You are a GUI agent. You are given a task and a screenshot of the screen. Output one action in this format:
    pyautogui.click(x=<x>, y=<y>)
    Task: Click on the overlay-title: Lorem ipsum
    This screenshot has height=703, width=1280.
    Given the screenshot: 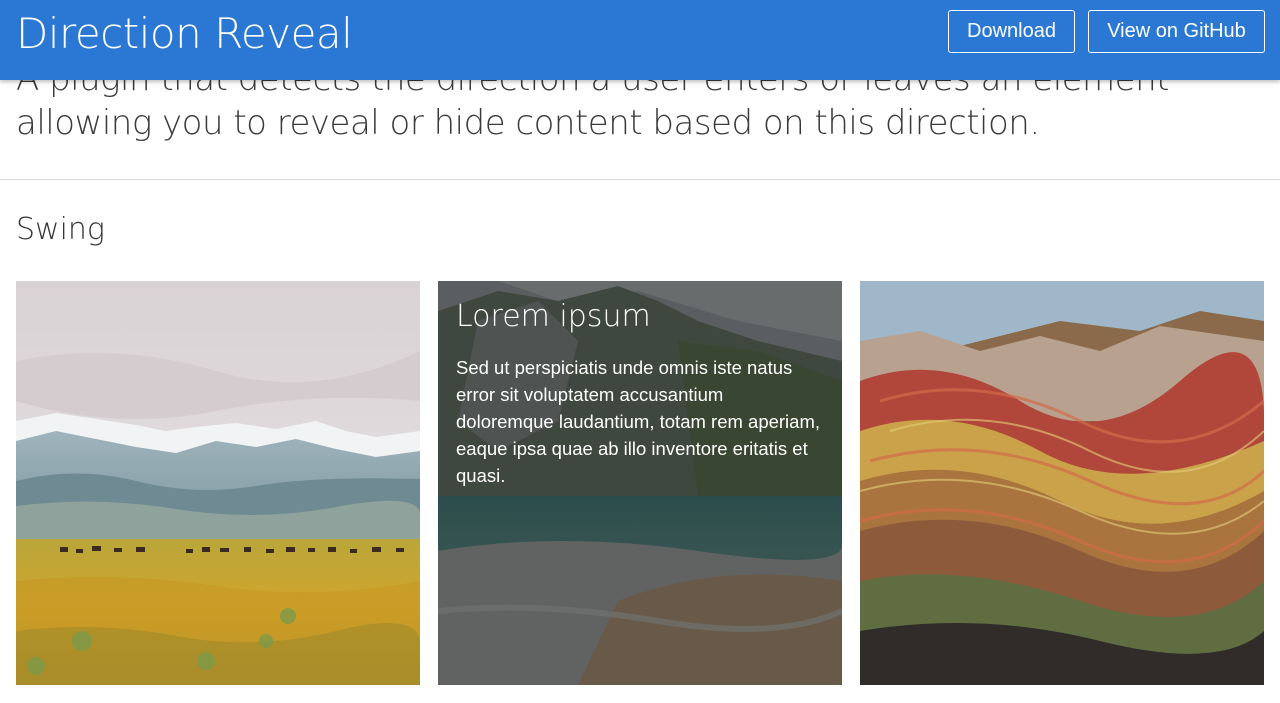 What is the action you would take?
    pyautogui.click(x=553, y=316)
    